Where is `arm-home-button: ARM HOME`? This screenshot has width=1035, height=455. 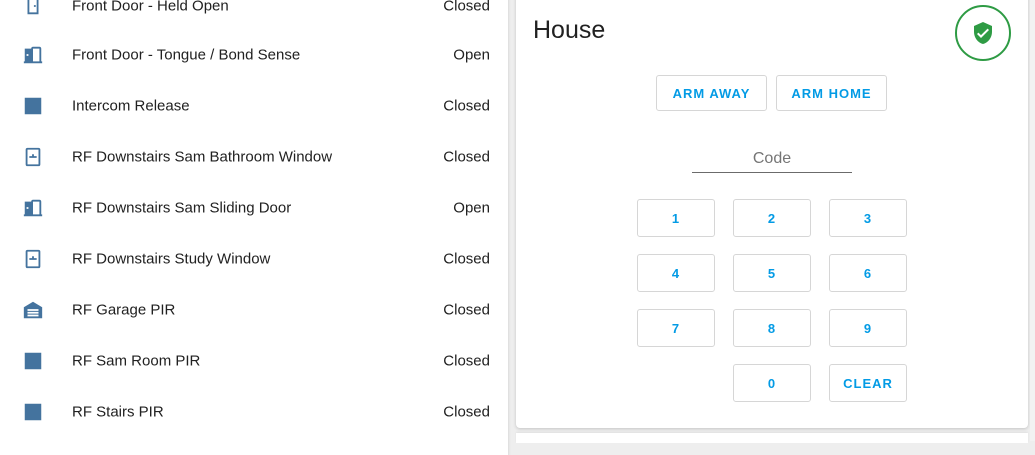 arm-home-button: ARM HOME is located at coordinates (831, 93).